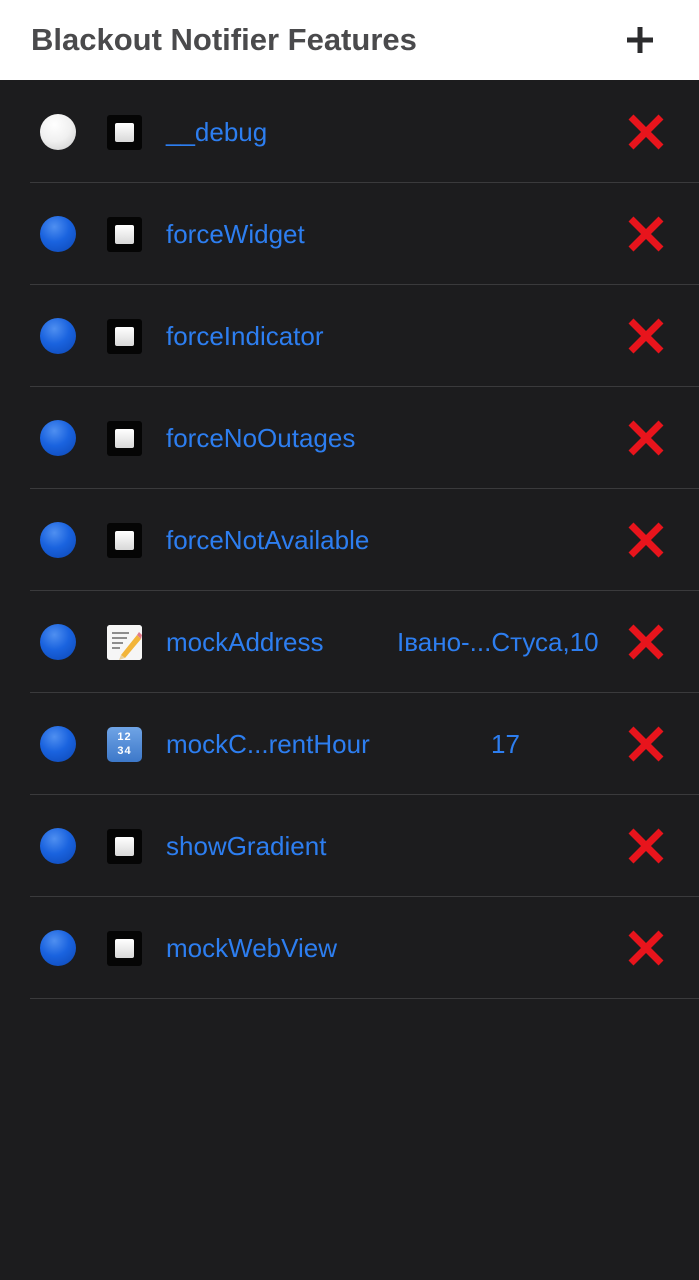 The width and height of the screenshot is (699, 1280). I want to click on add-feature-button, so click(640, 40).